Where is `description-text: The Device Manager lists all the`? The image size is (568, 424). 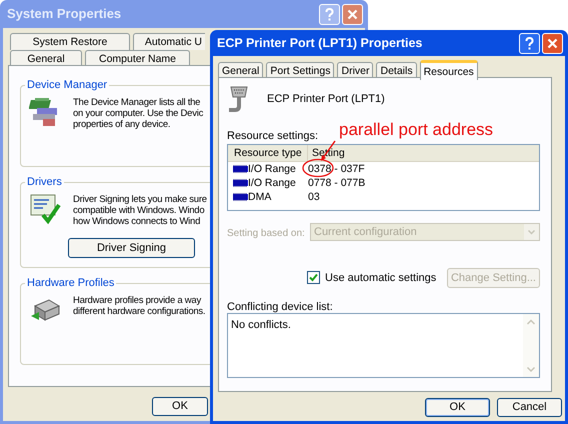 description-text: The Device Manager lists all the is located at coordinates (137, 102).